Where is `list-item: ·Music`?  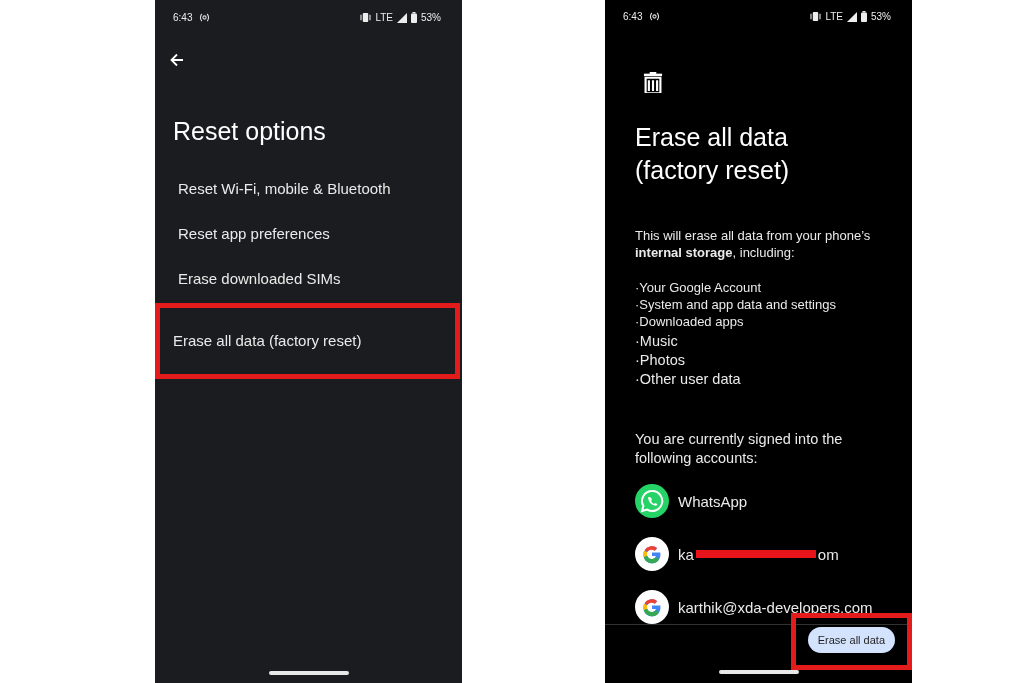 list-item: ·Music is located at coordinates (657, 342).